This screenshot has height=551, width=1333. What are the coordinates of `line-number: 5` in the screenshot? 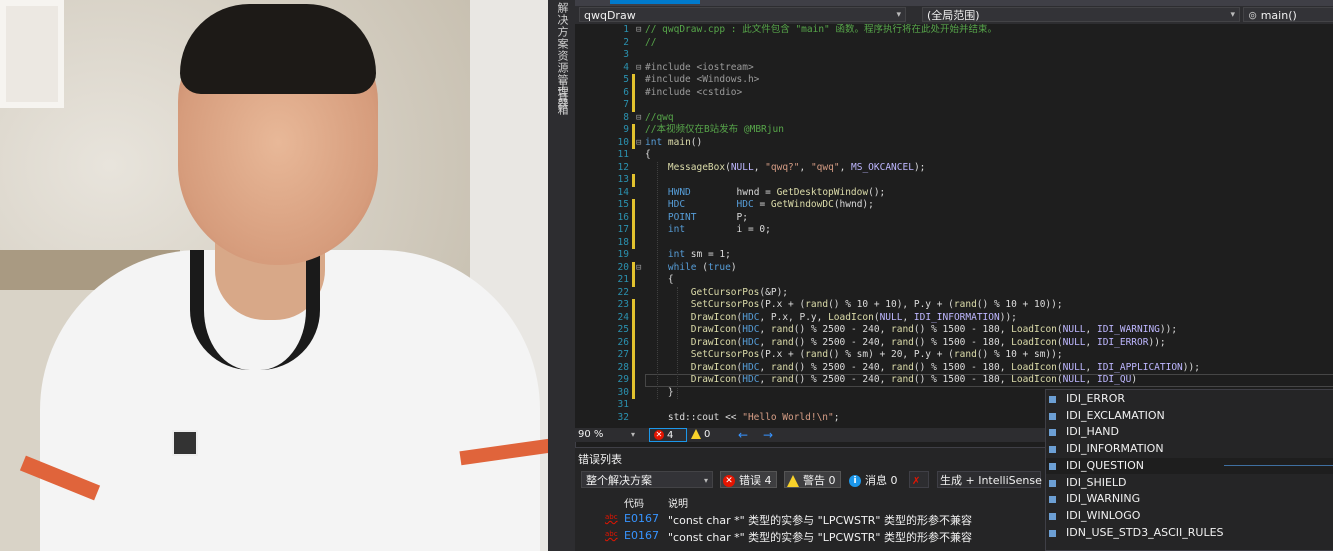 It's located at (626, 79).